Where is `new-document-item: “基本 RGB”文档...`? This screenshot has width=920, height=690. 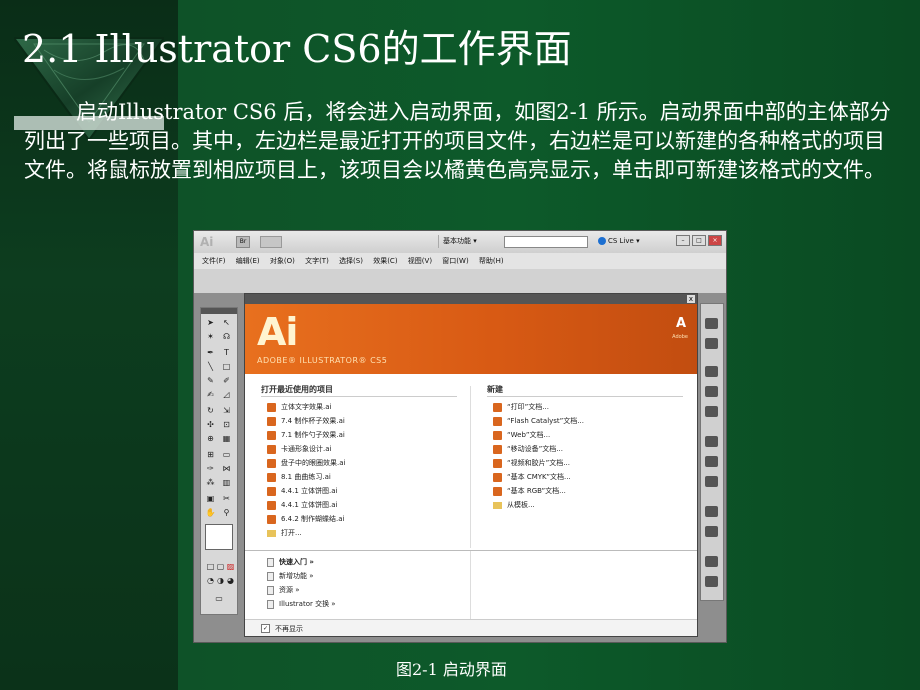
new-document-item: “基本 RGB”文档... is located at coordinates (529, 491).